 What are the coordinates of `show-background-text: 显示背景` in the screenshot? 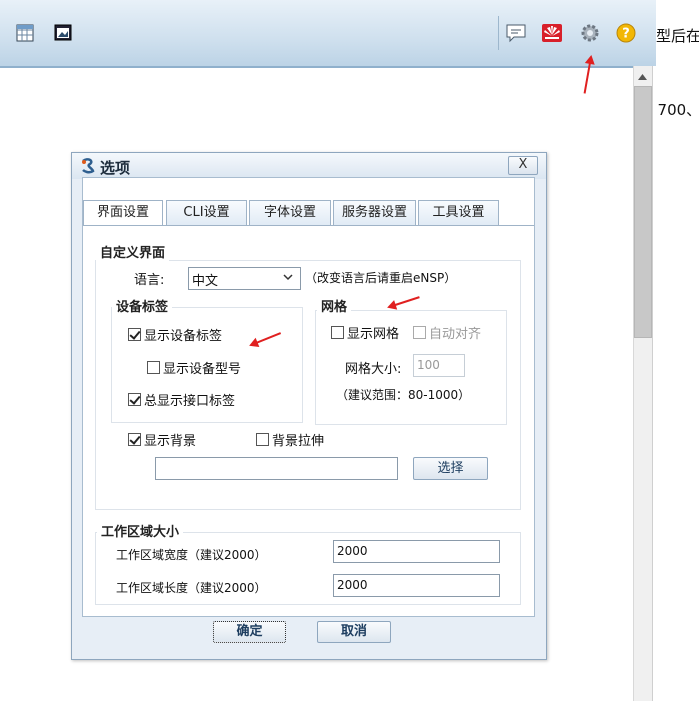 It's located at (170, 441).